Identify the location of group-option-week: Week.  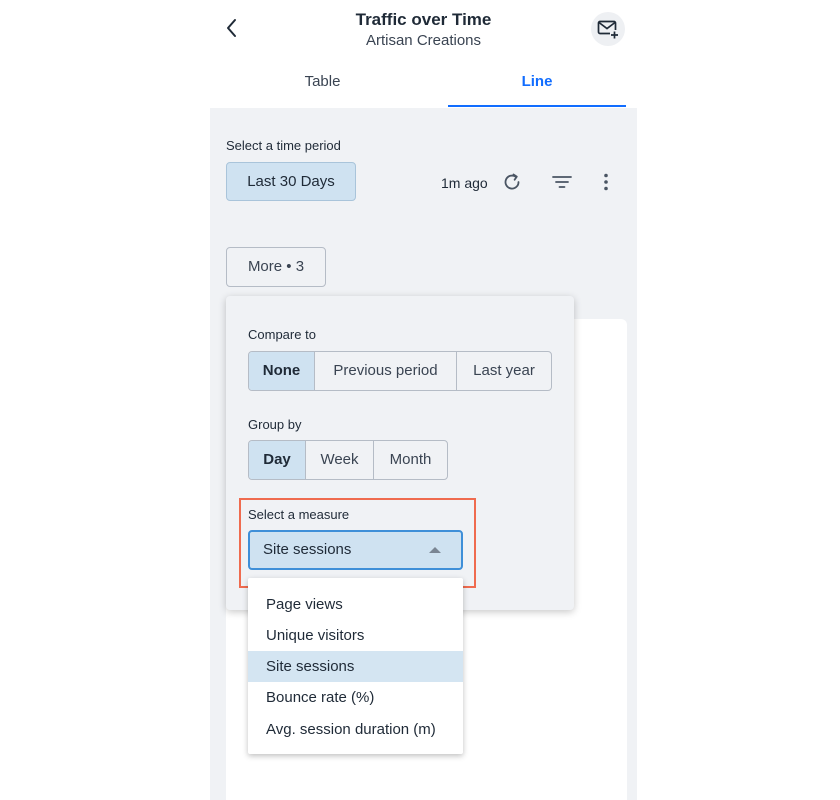
(340, 460).